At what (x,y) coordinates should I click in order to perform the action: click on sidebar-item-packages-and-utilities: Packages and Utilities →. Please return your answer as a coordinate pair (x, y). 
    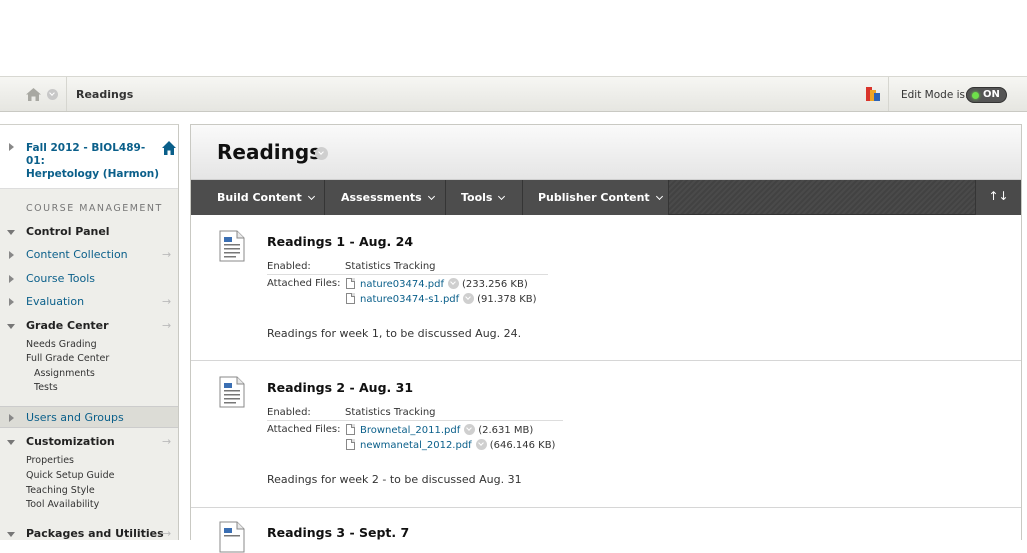
    Looking at the image, I should click on (89, 534).